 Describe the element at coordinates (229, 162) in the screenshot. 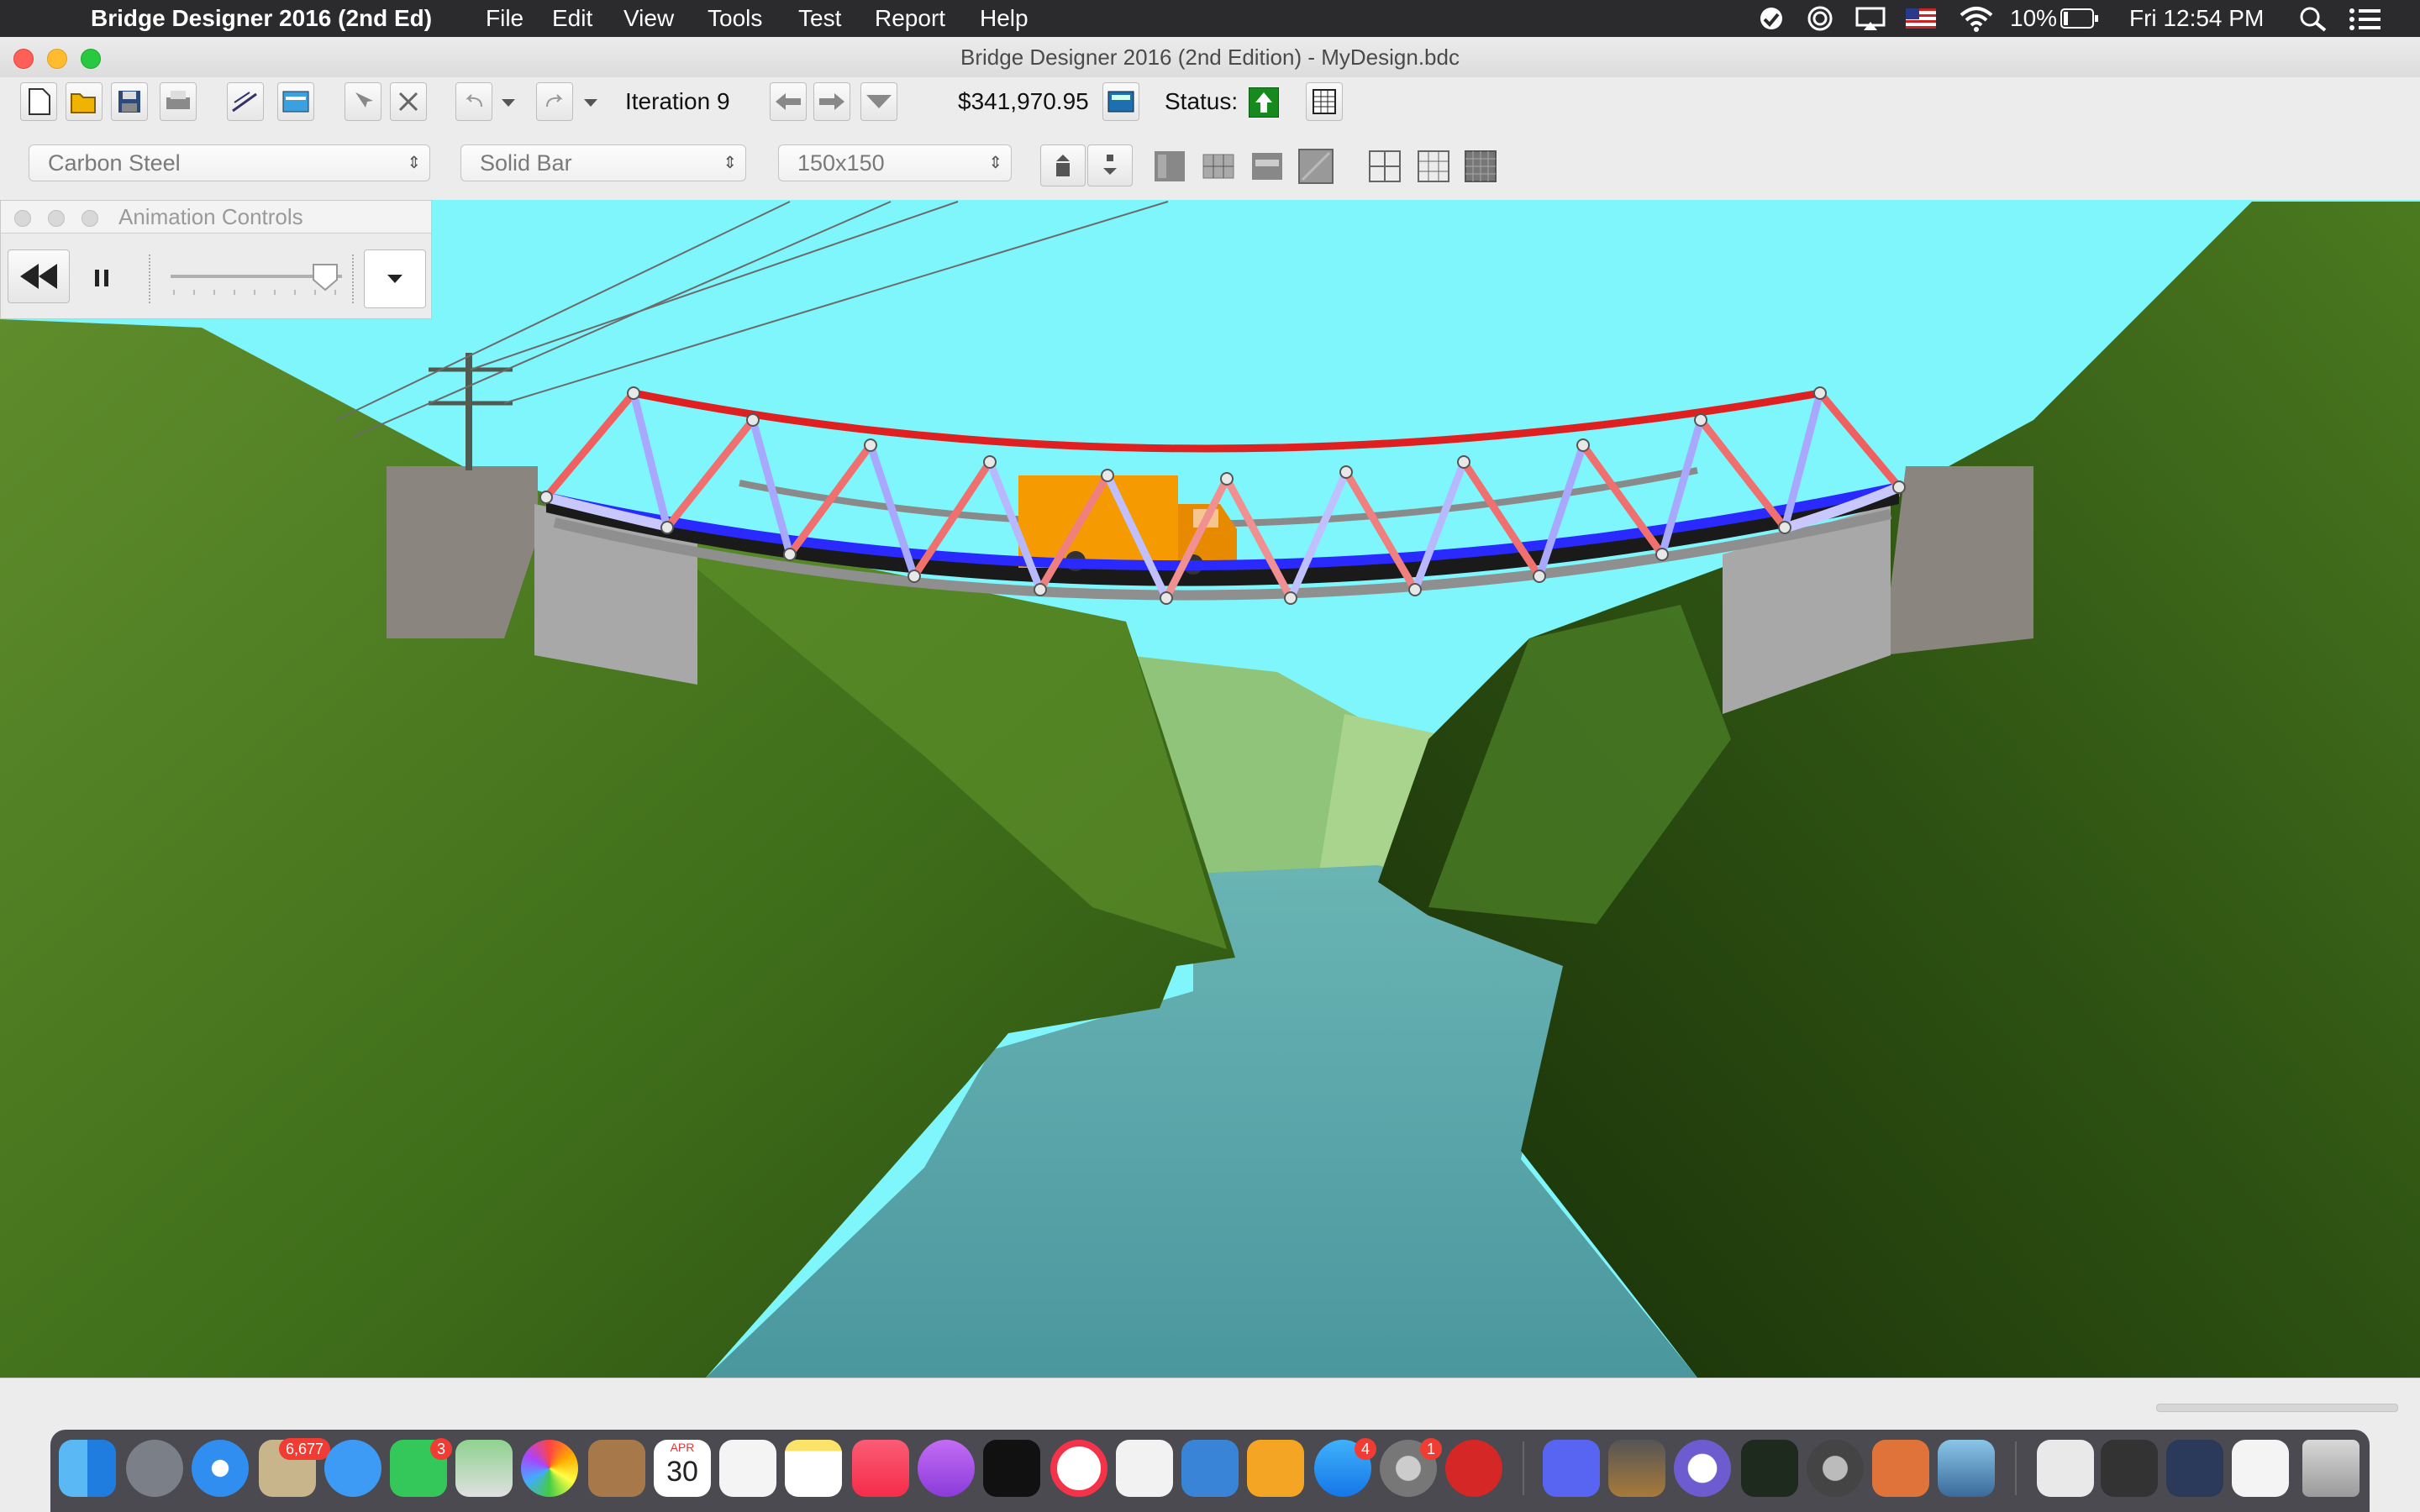

I see `material-select: Carbon Steel ⇕` at that location.